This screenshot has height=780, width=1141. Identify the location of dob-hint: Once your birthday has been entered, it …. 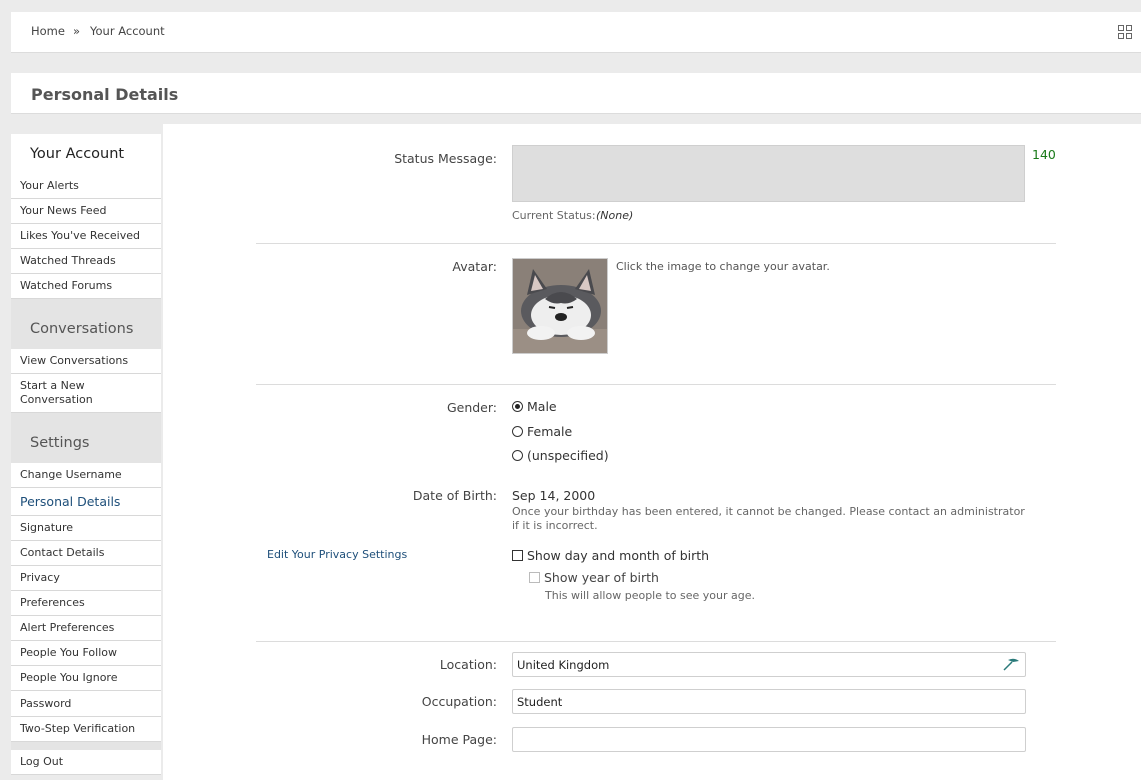
(768, 518).